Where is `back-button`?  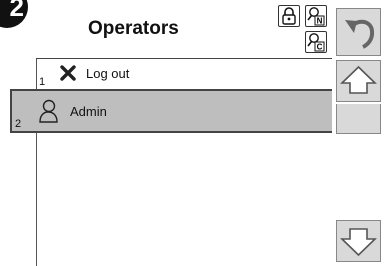 back-button is located at coordinates (358, 32).